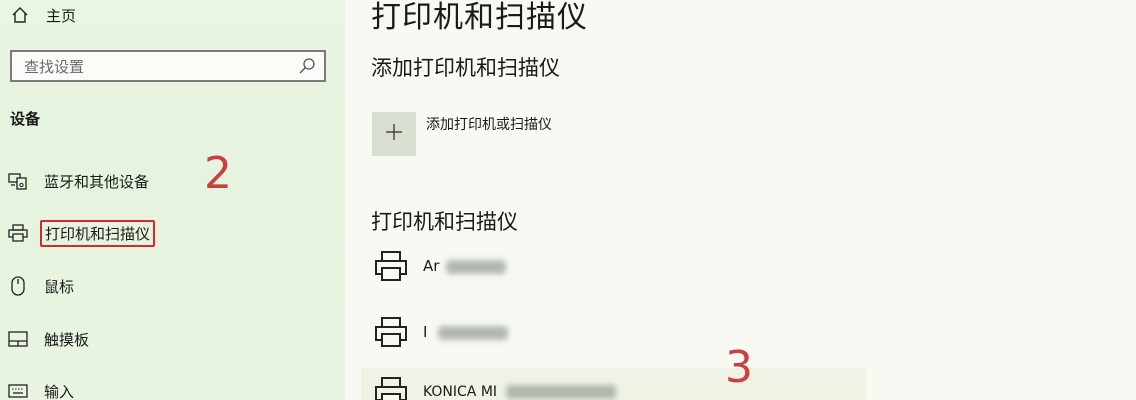 The height and width of the screenshot is (400, 1136). I want to click on add-printer-button, so click(394, 134).